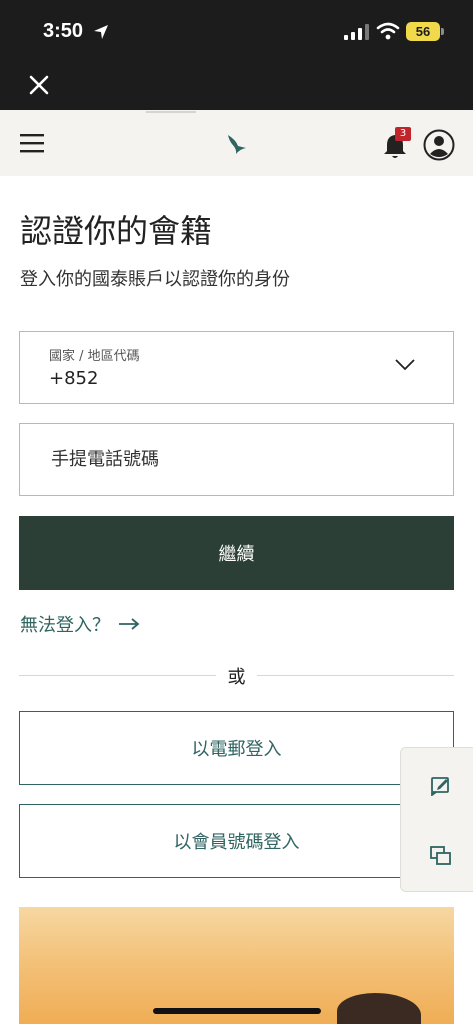  I want to click on divider-line-right, so click(355, 675).